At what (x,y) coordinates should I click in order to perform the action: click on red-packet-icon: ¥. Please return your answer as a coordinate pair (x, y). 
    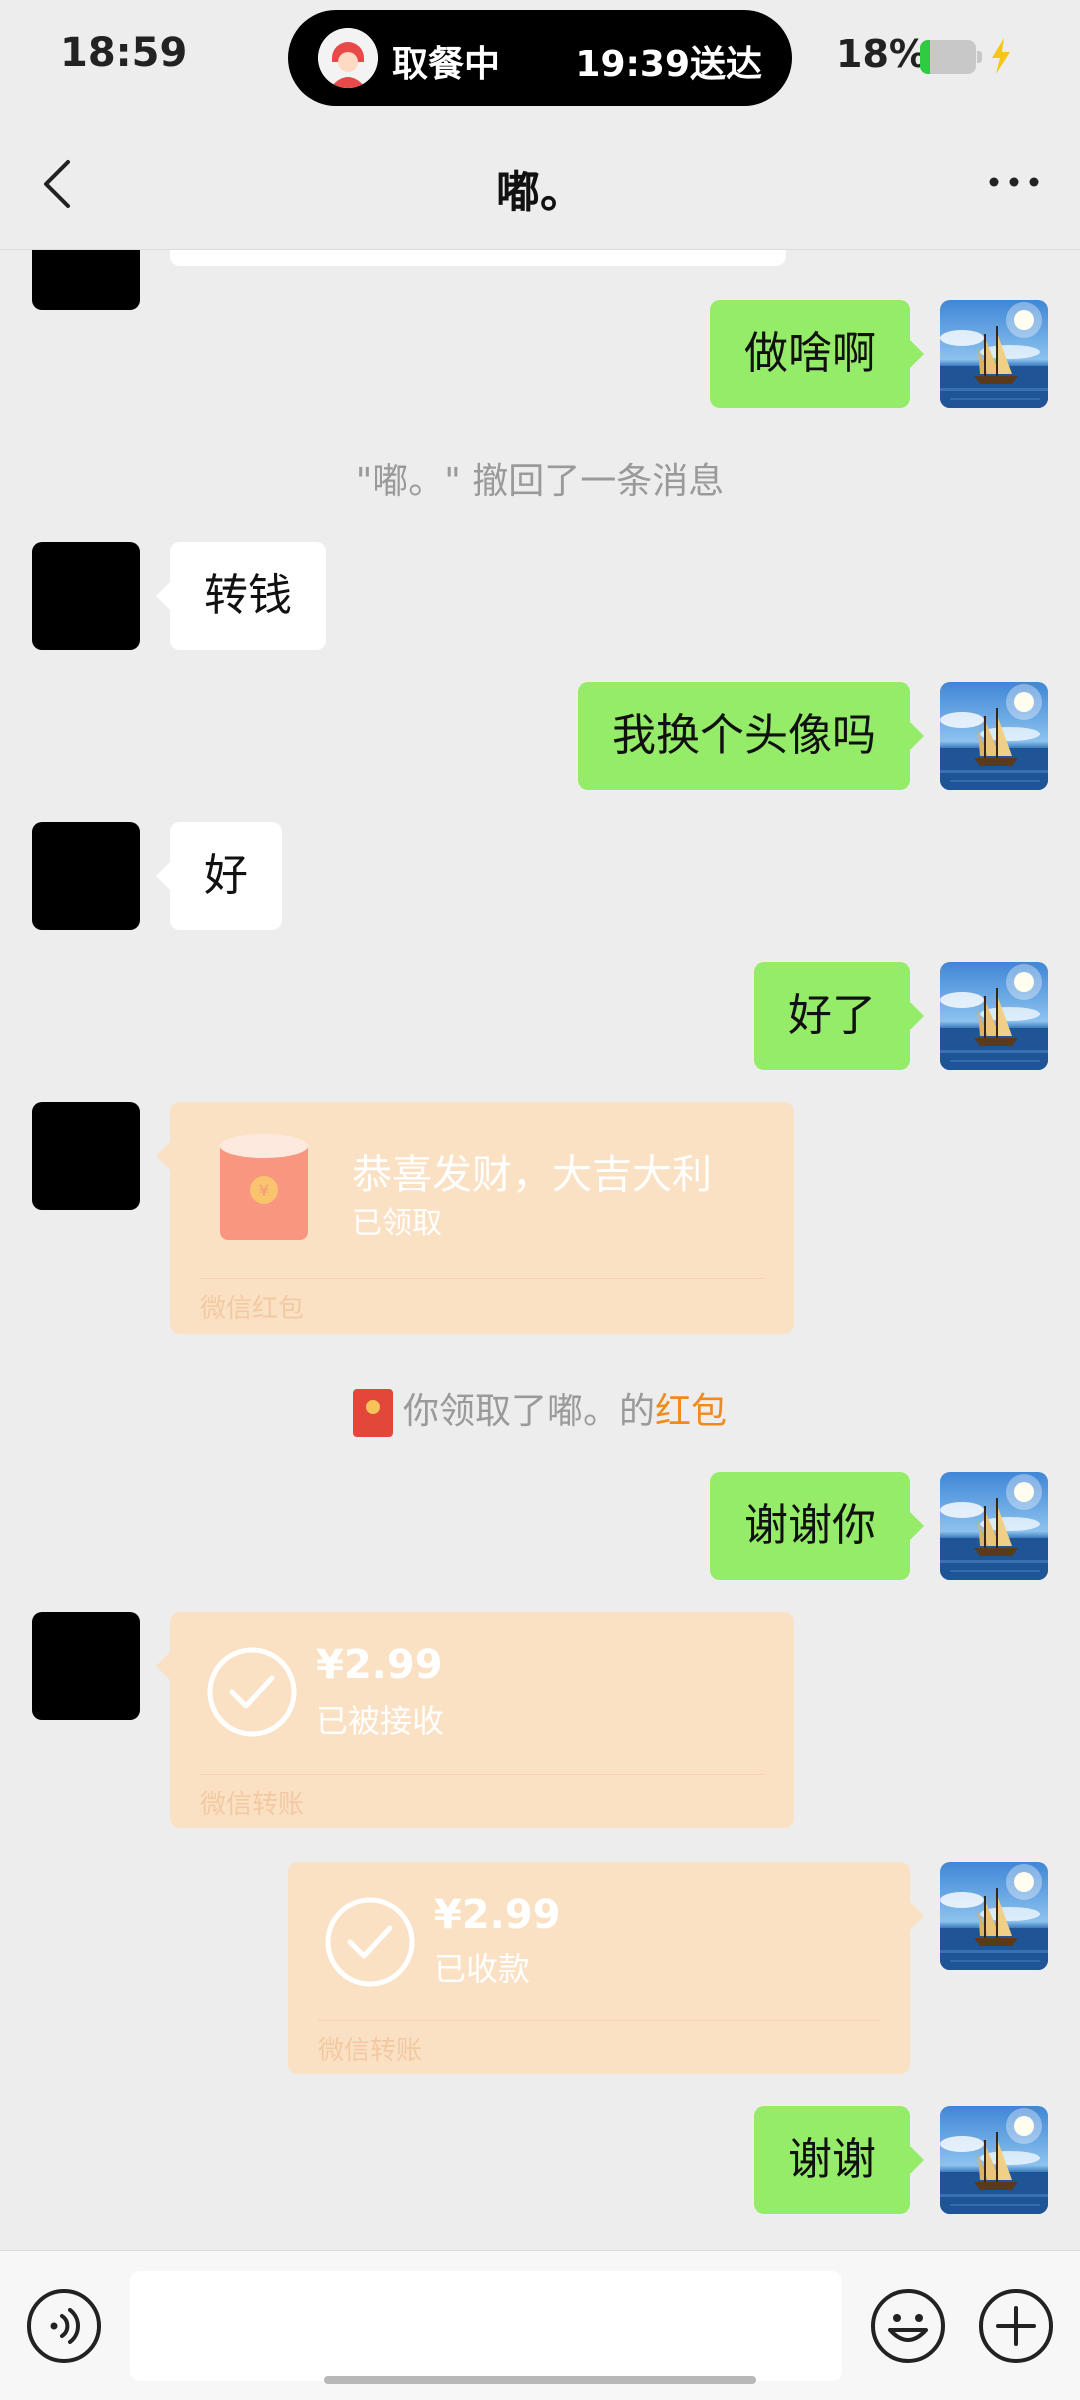
    Looking at the image, I should click on (264, 1187).